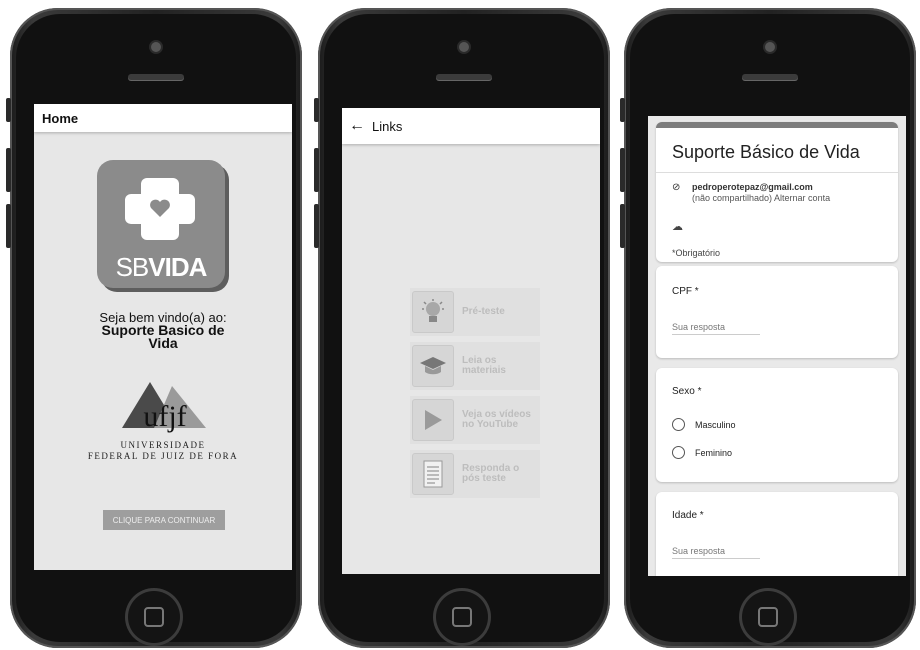 This screenshot has height=650, width=920. What do you see at coordinates (433, 474) in the screenshot?
I see `document-icon` at bounding box center [433, 474].